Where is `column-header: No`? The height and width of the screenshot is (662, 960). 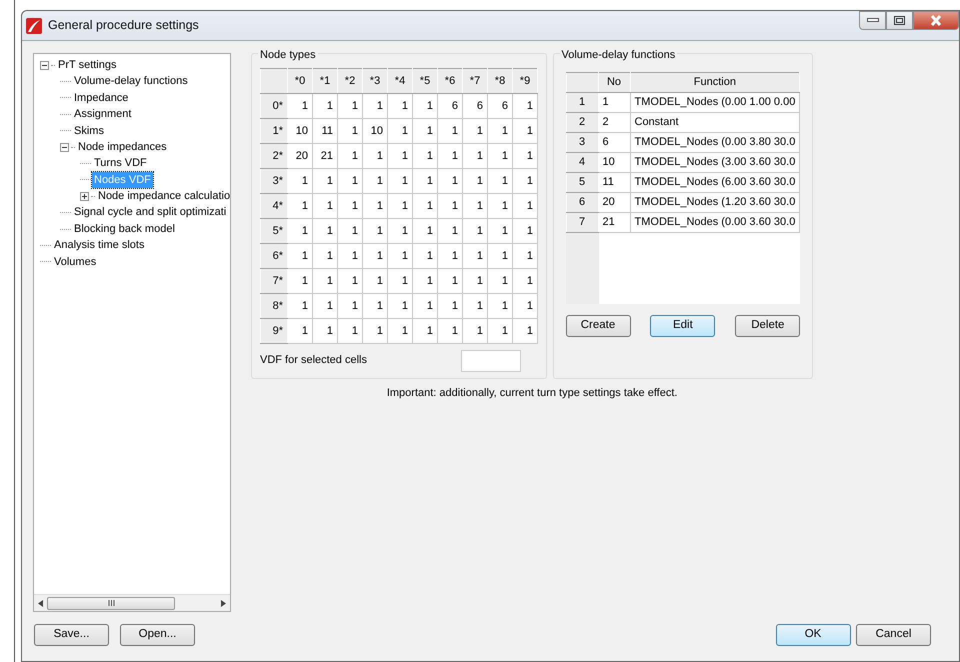
column-header: No is located at coordinates (614, 82).